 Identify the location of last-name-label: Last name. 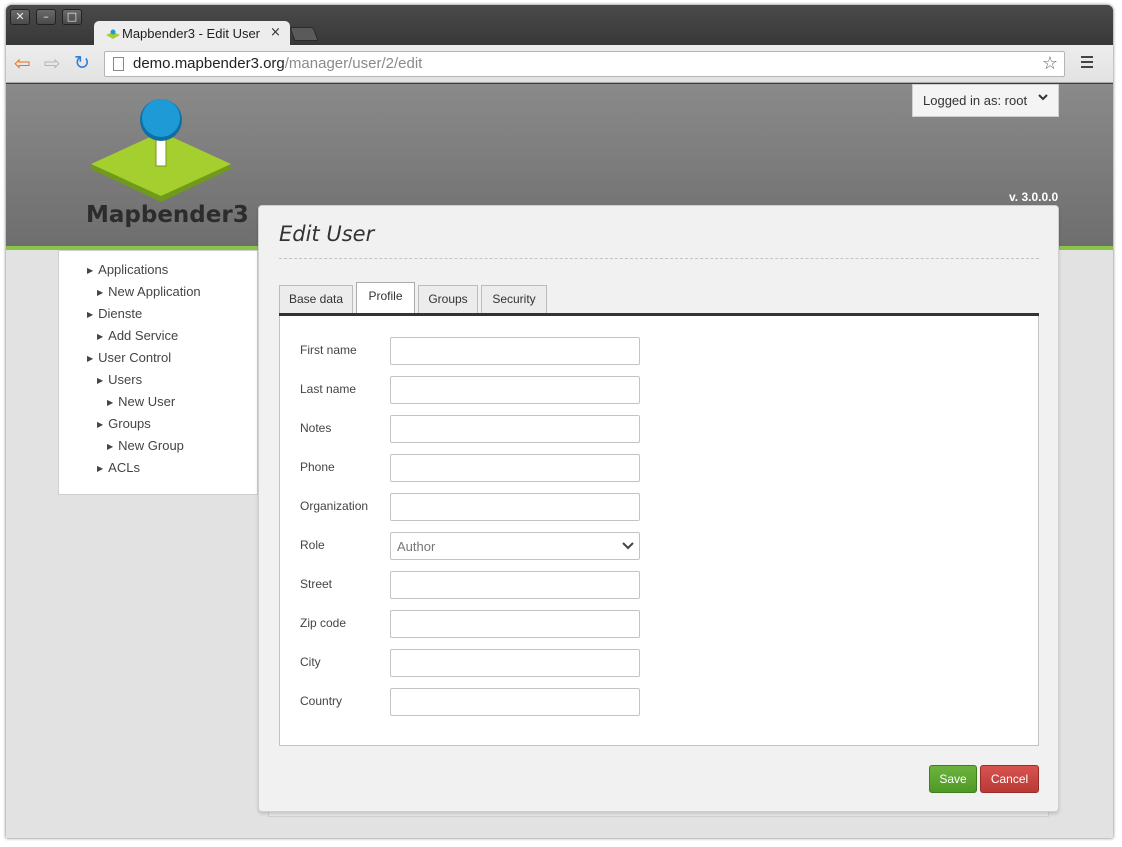
(328, 389).